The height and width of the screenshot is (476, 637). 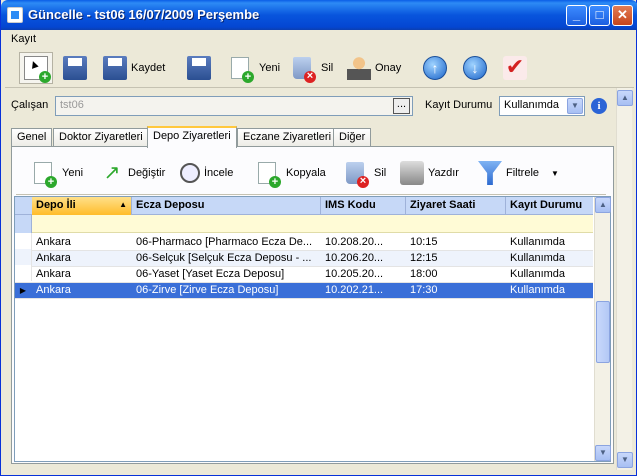 What do you see at coordinates (210, 274) in the screenshot?
I see `cell-ecza-deposu: 06-Yaset [Yaset Ecza Deposu]` at bounding box center [210, 274].